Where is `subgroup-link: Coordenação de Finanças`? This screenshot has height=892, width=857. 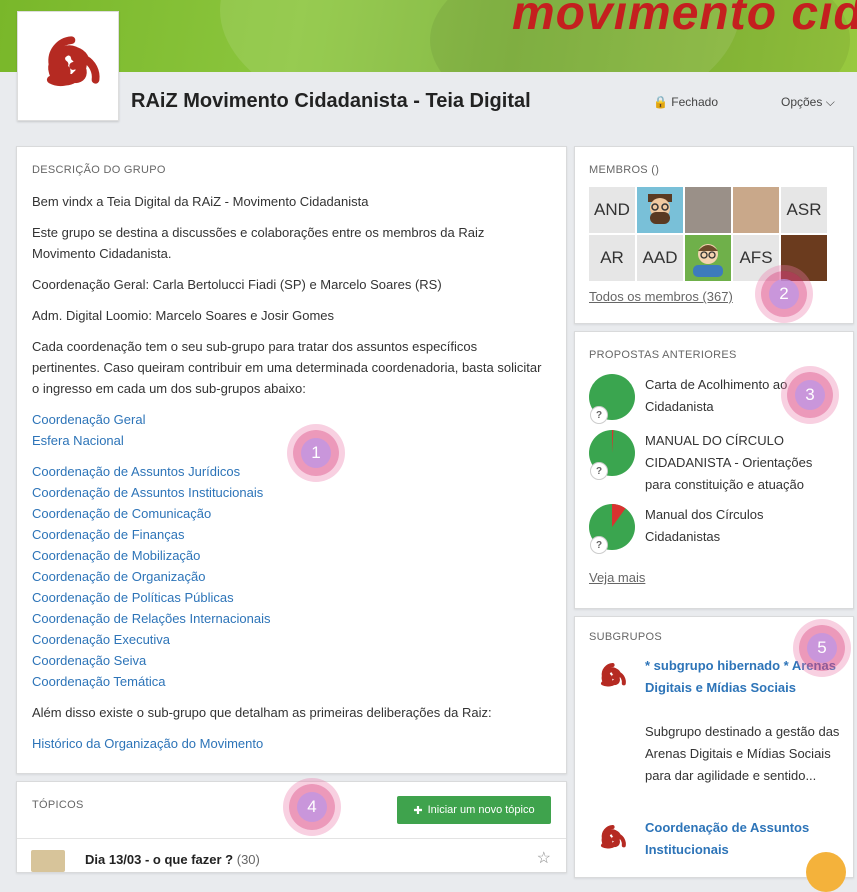 subgroup-link: Coordenação de Finanças is located at coordinates (287, 534).